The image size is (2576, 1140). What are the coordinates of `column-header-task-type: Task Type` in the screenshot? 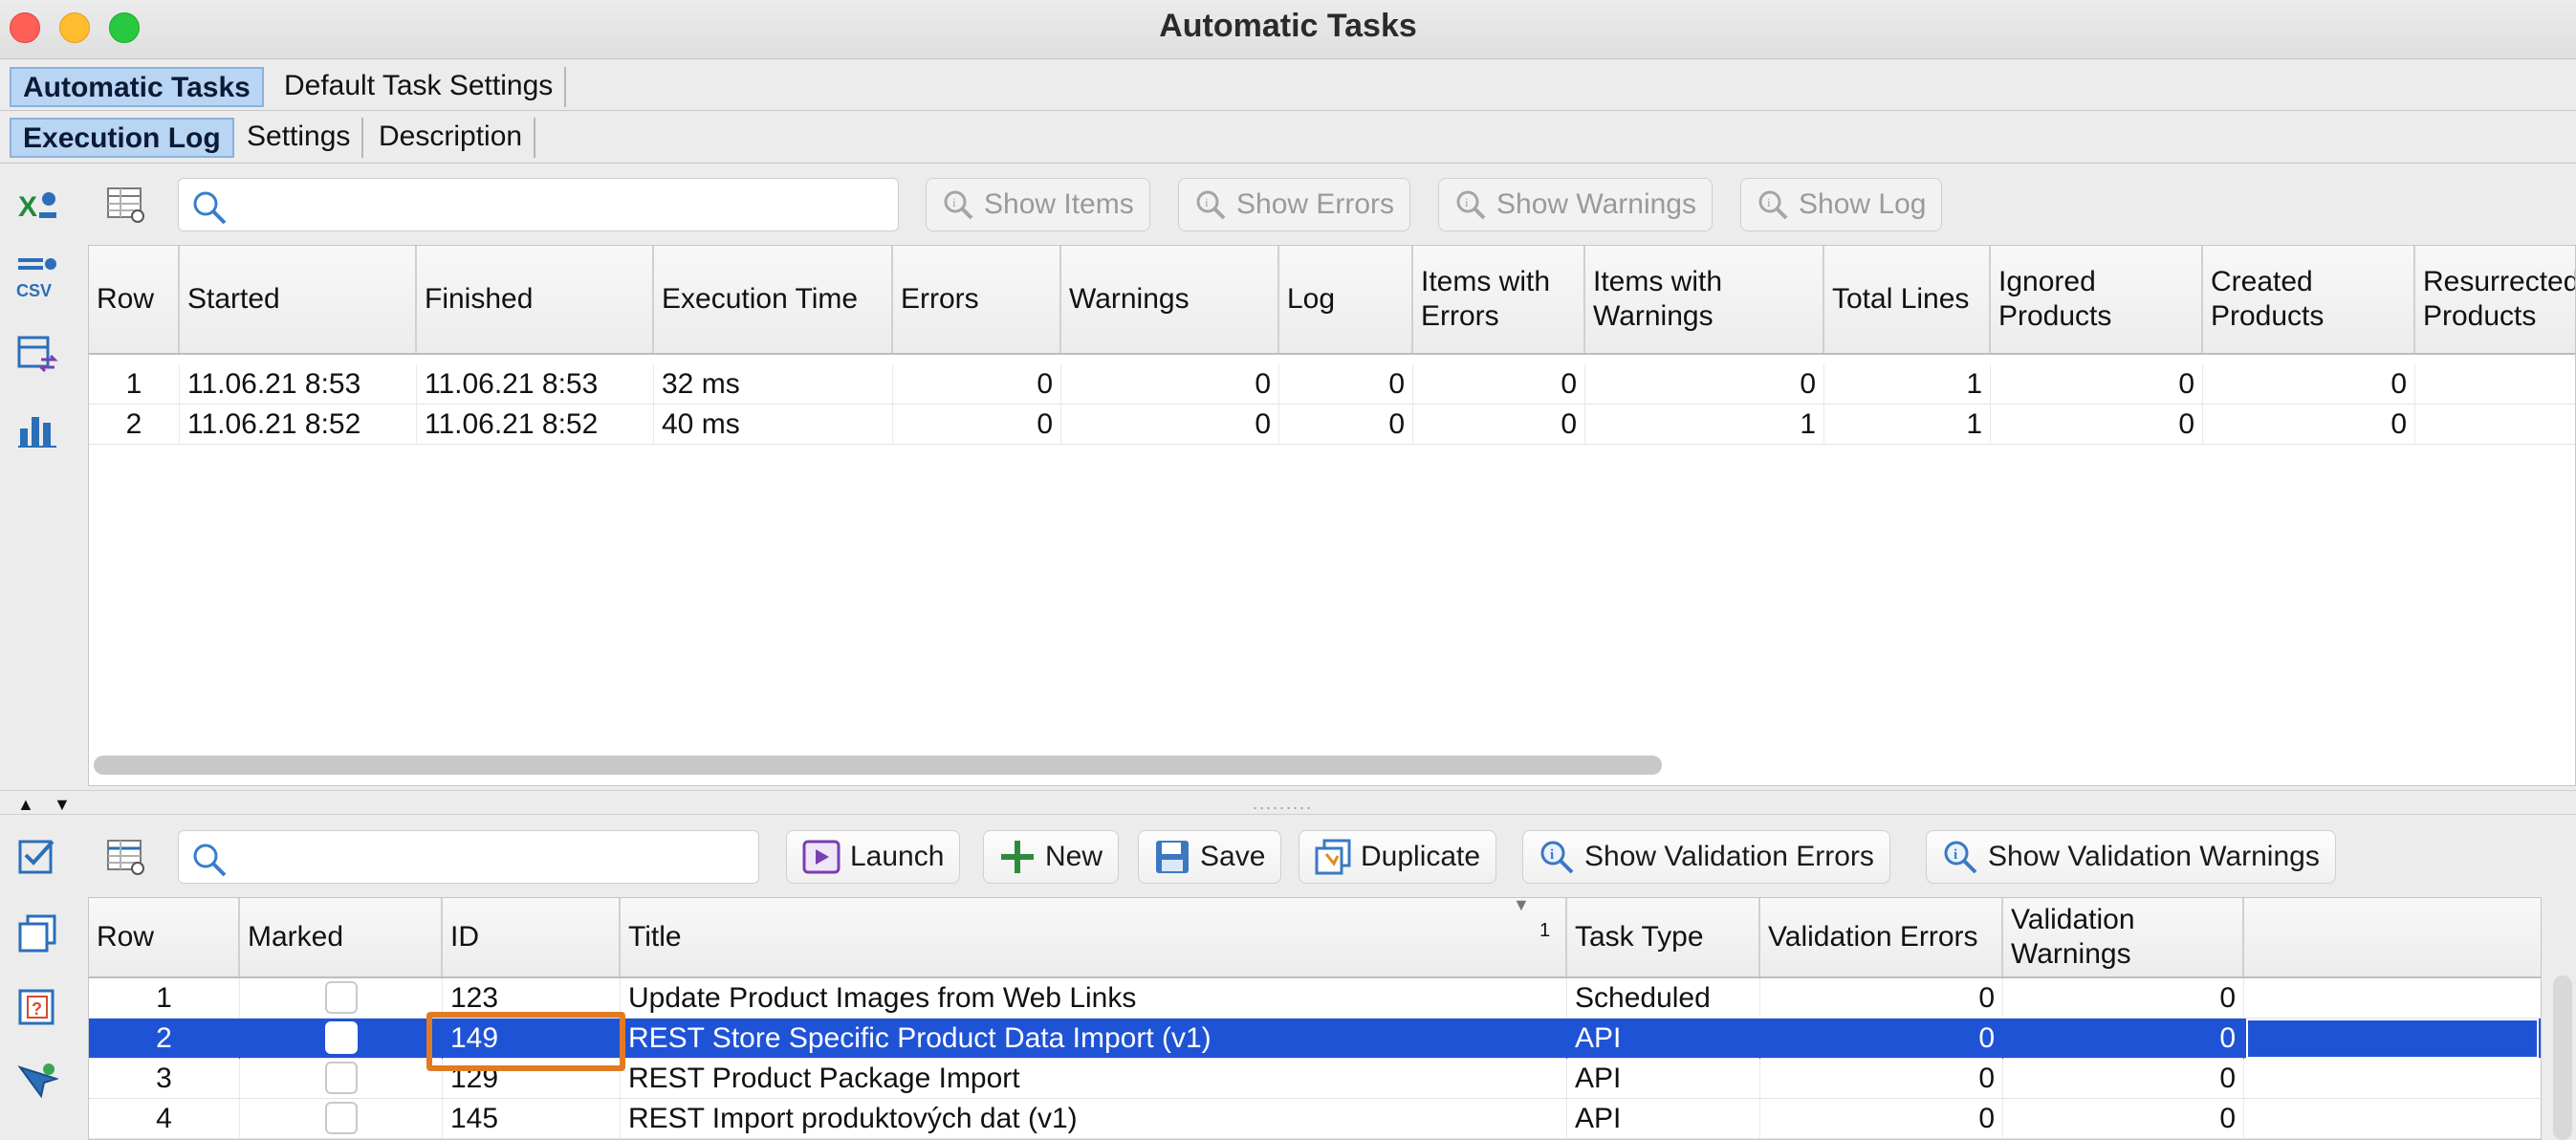 It's located at (1663, 937).